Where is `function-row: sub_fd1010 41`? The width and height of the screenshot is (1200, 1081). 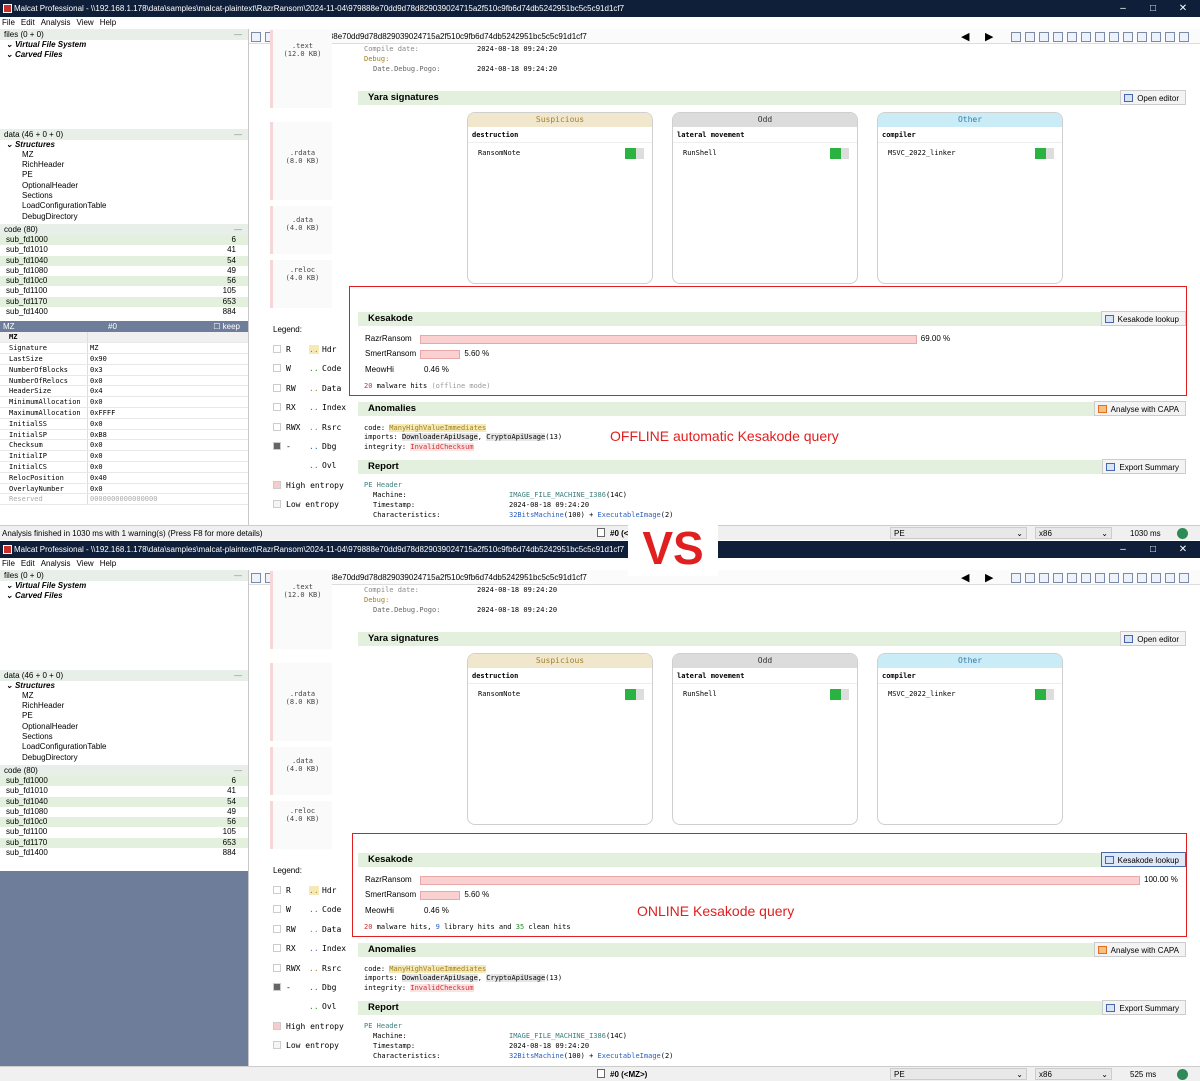 function-row: sub_fd1010 41 is located at coordinates (124, 250).